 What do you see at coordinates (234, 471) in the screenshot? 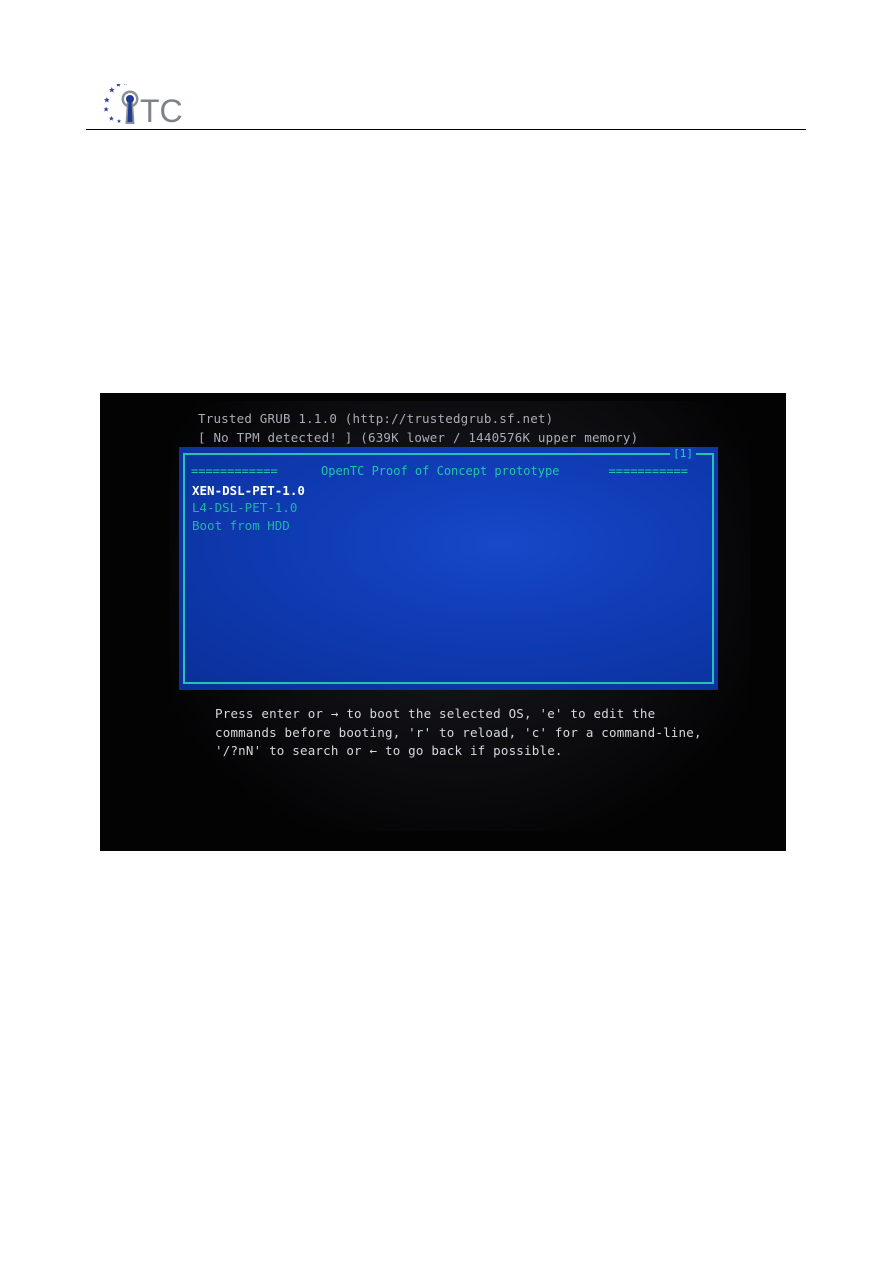
I see `title-dashes-left: ============` at bounding box center [234, 471].